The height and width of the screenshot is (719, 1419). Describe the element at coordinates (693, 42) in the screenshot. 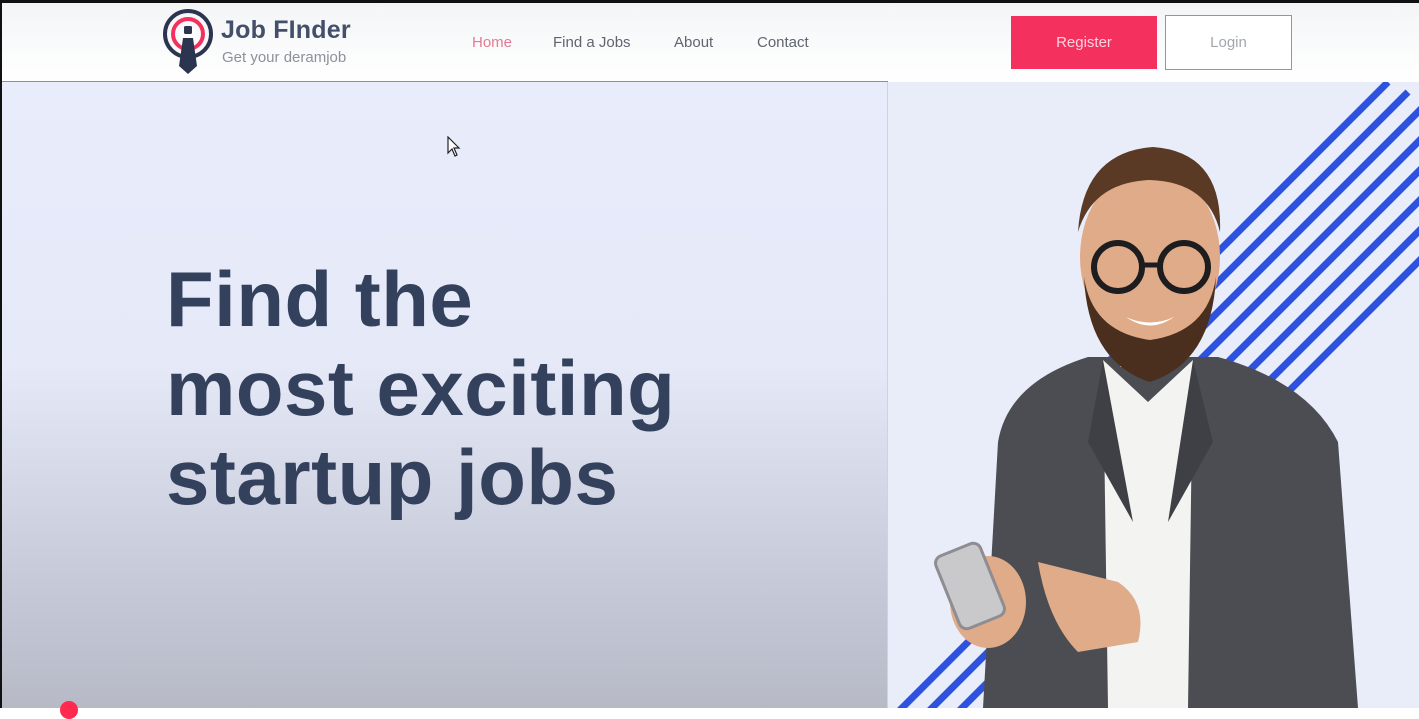

I see `nav-about: About` at that location.